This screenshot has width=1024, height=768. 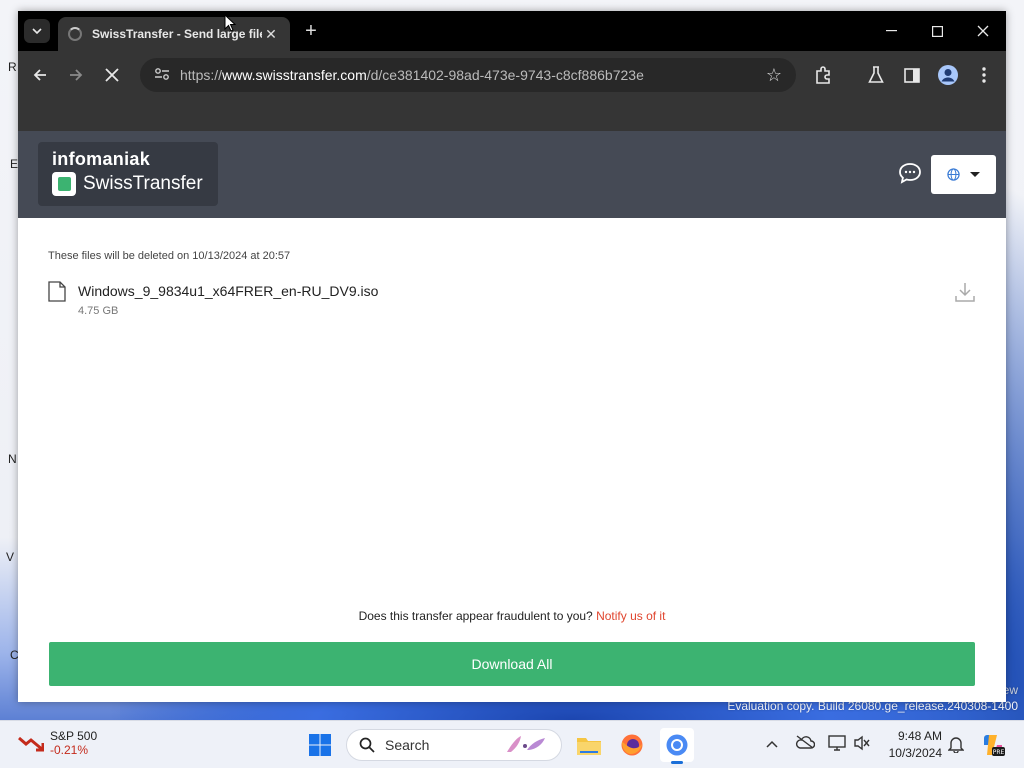 What do you see at coordinates (454, 745) in the screenshot?
I see `taskbar-search: Search` at bounding box center [454, 745].